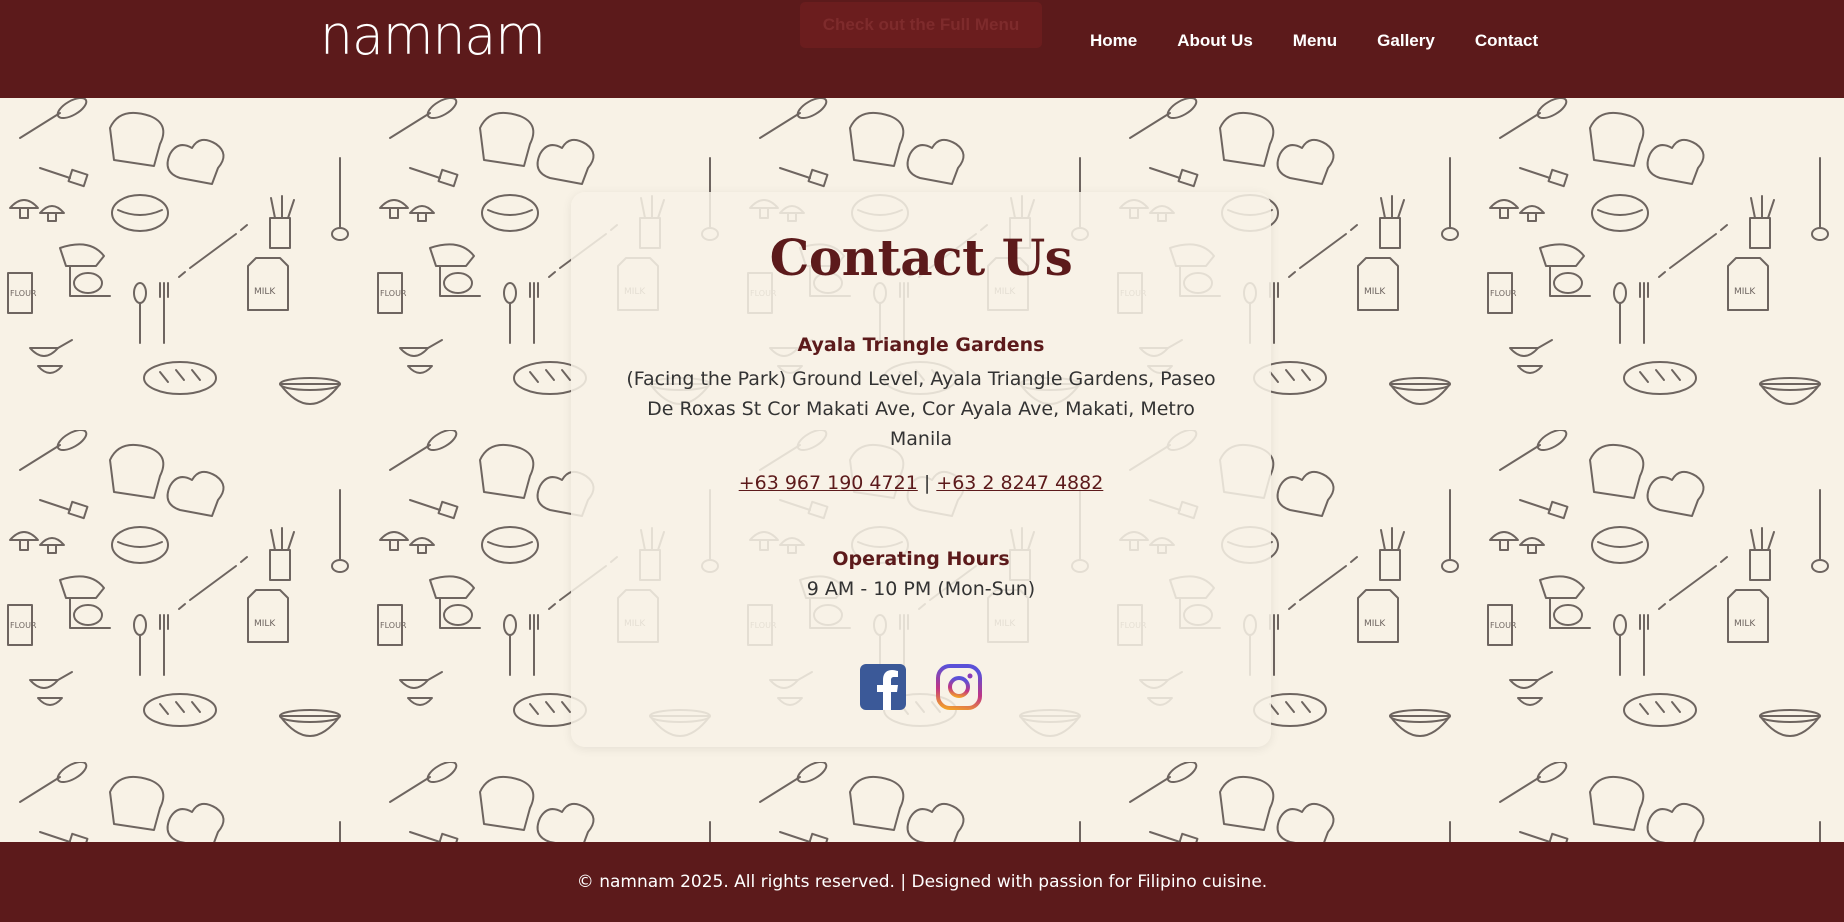 This screenshot has height=922, width=1844. Describe the element at coordinates (883, 687) in the screenshot. I see `facebook-icon` at that location.